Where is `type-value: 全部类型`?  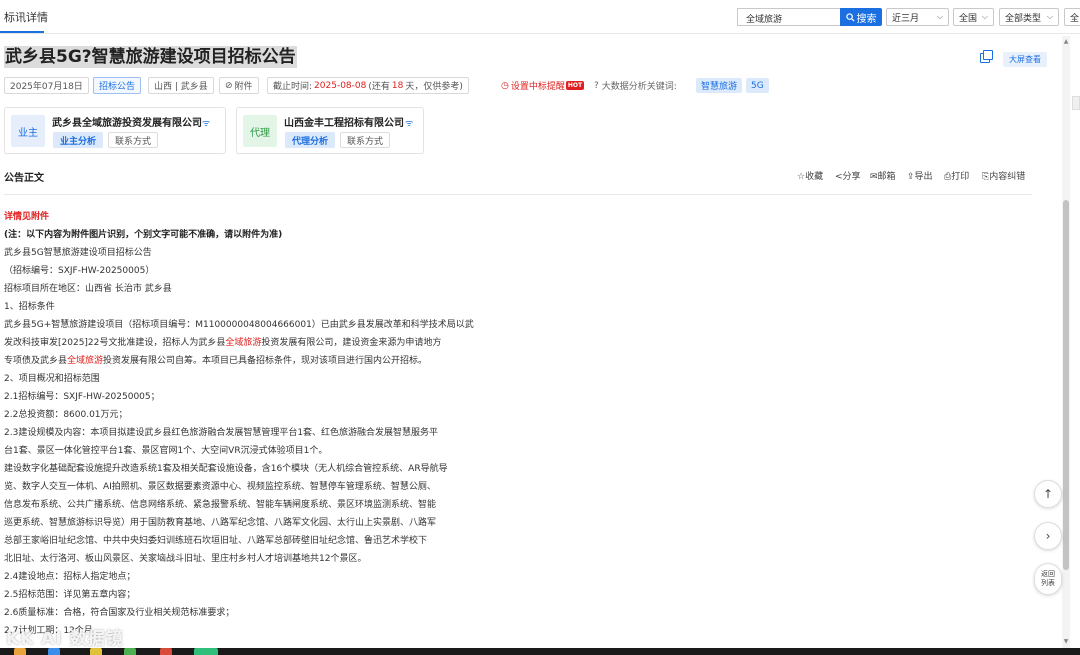 type-value: 全部类型 is located at coordinates (1023, 18).